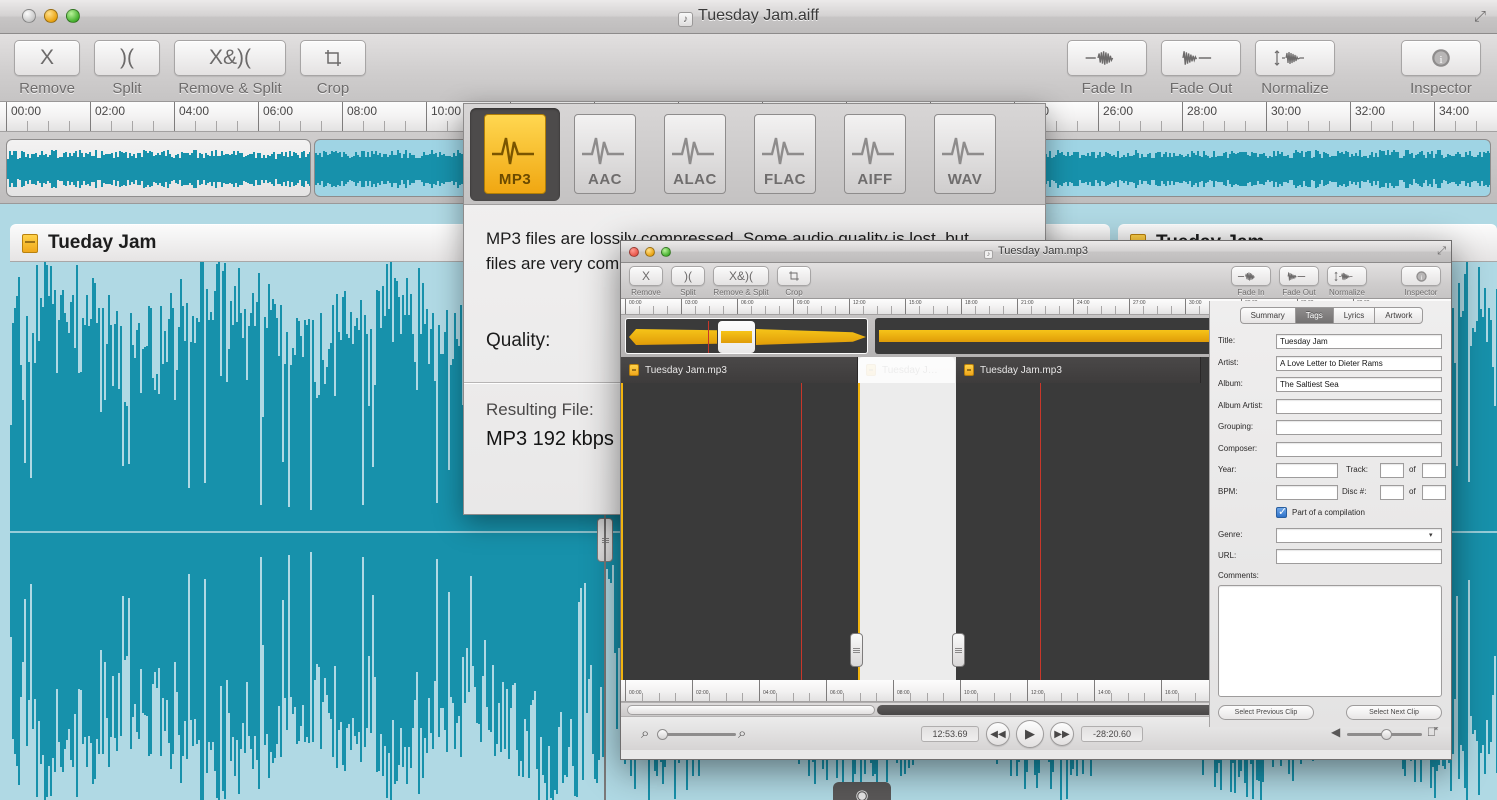 This screenshot has height=800, width=1497. What do you see at coordinates (51, 16) in the screenshot?
I see `minimize-button` at bounding box center [51, 16].